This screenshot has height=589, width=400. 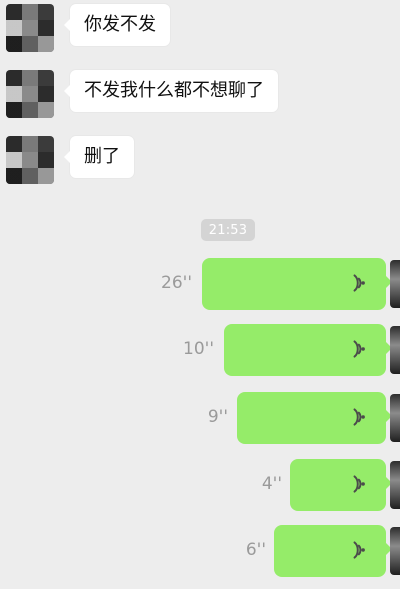 What do you see at coordinates (200, 551) in the screenshot?
I see `outgoing-voice-row: 6''` at bounding box center [200, 551].